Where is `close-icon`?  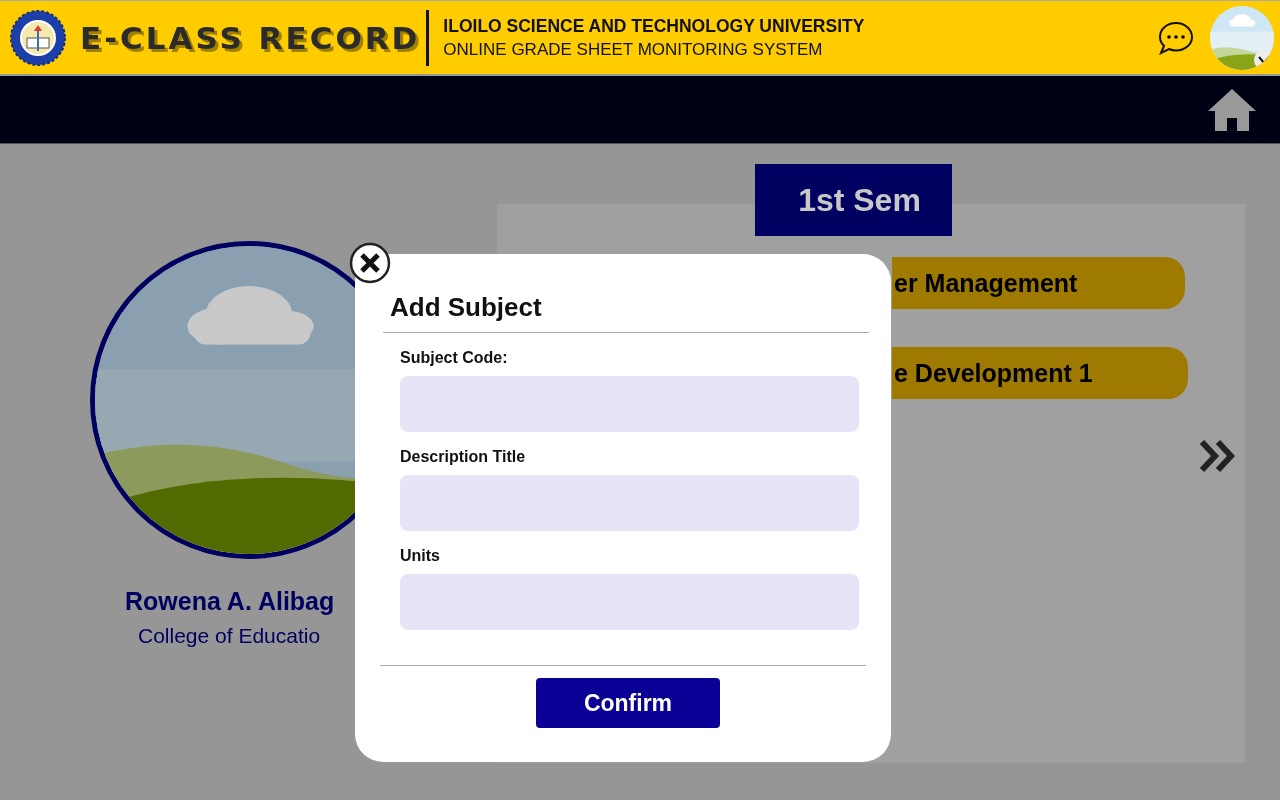
close-icon is located at coordinates (370, 263).